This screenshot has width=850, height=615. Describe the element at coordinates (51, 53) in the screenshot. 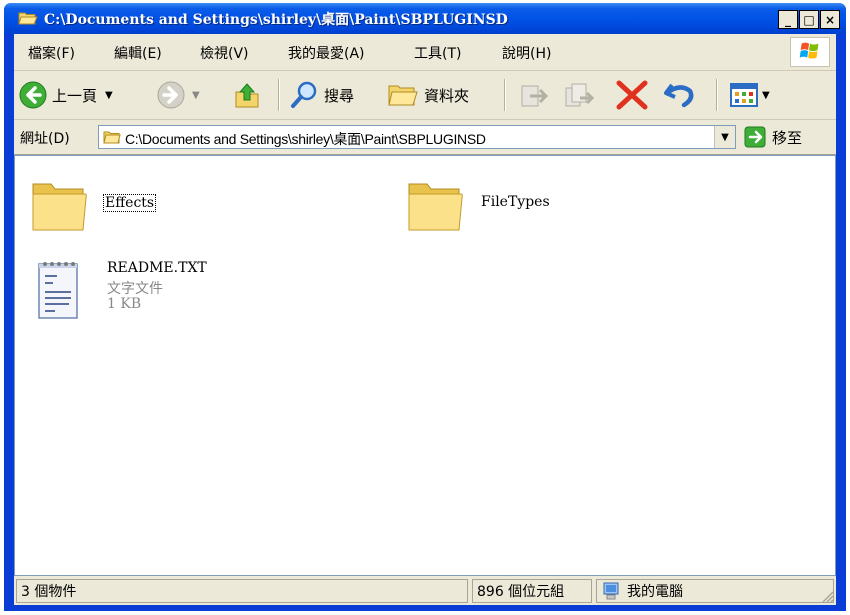

I see `menu-file: 檔案(F)` at that location.